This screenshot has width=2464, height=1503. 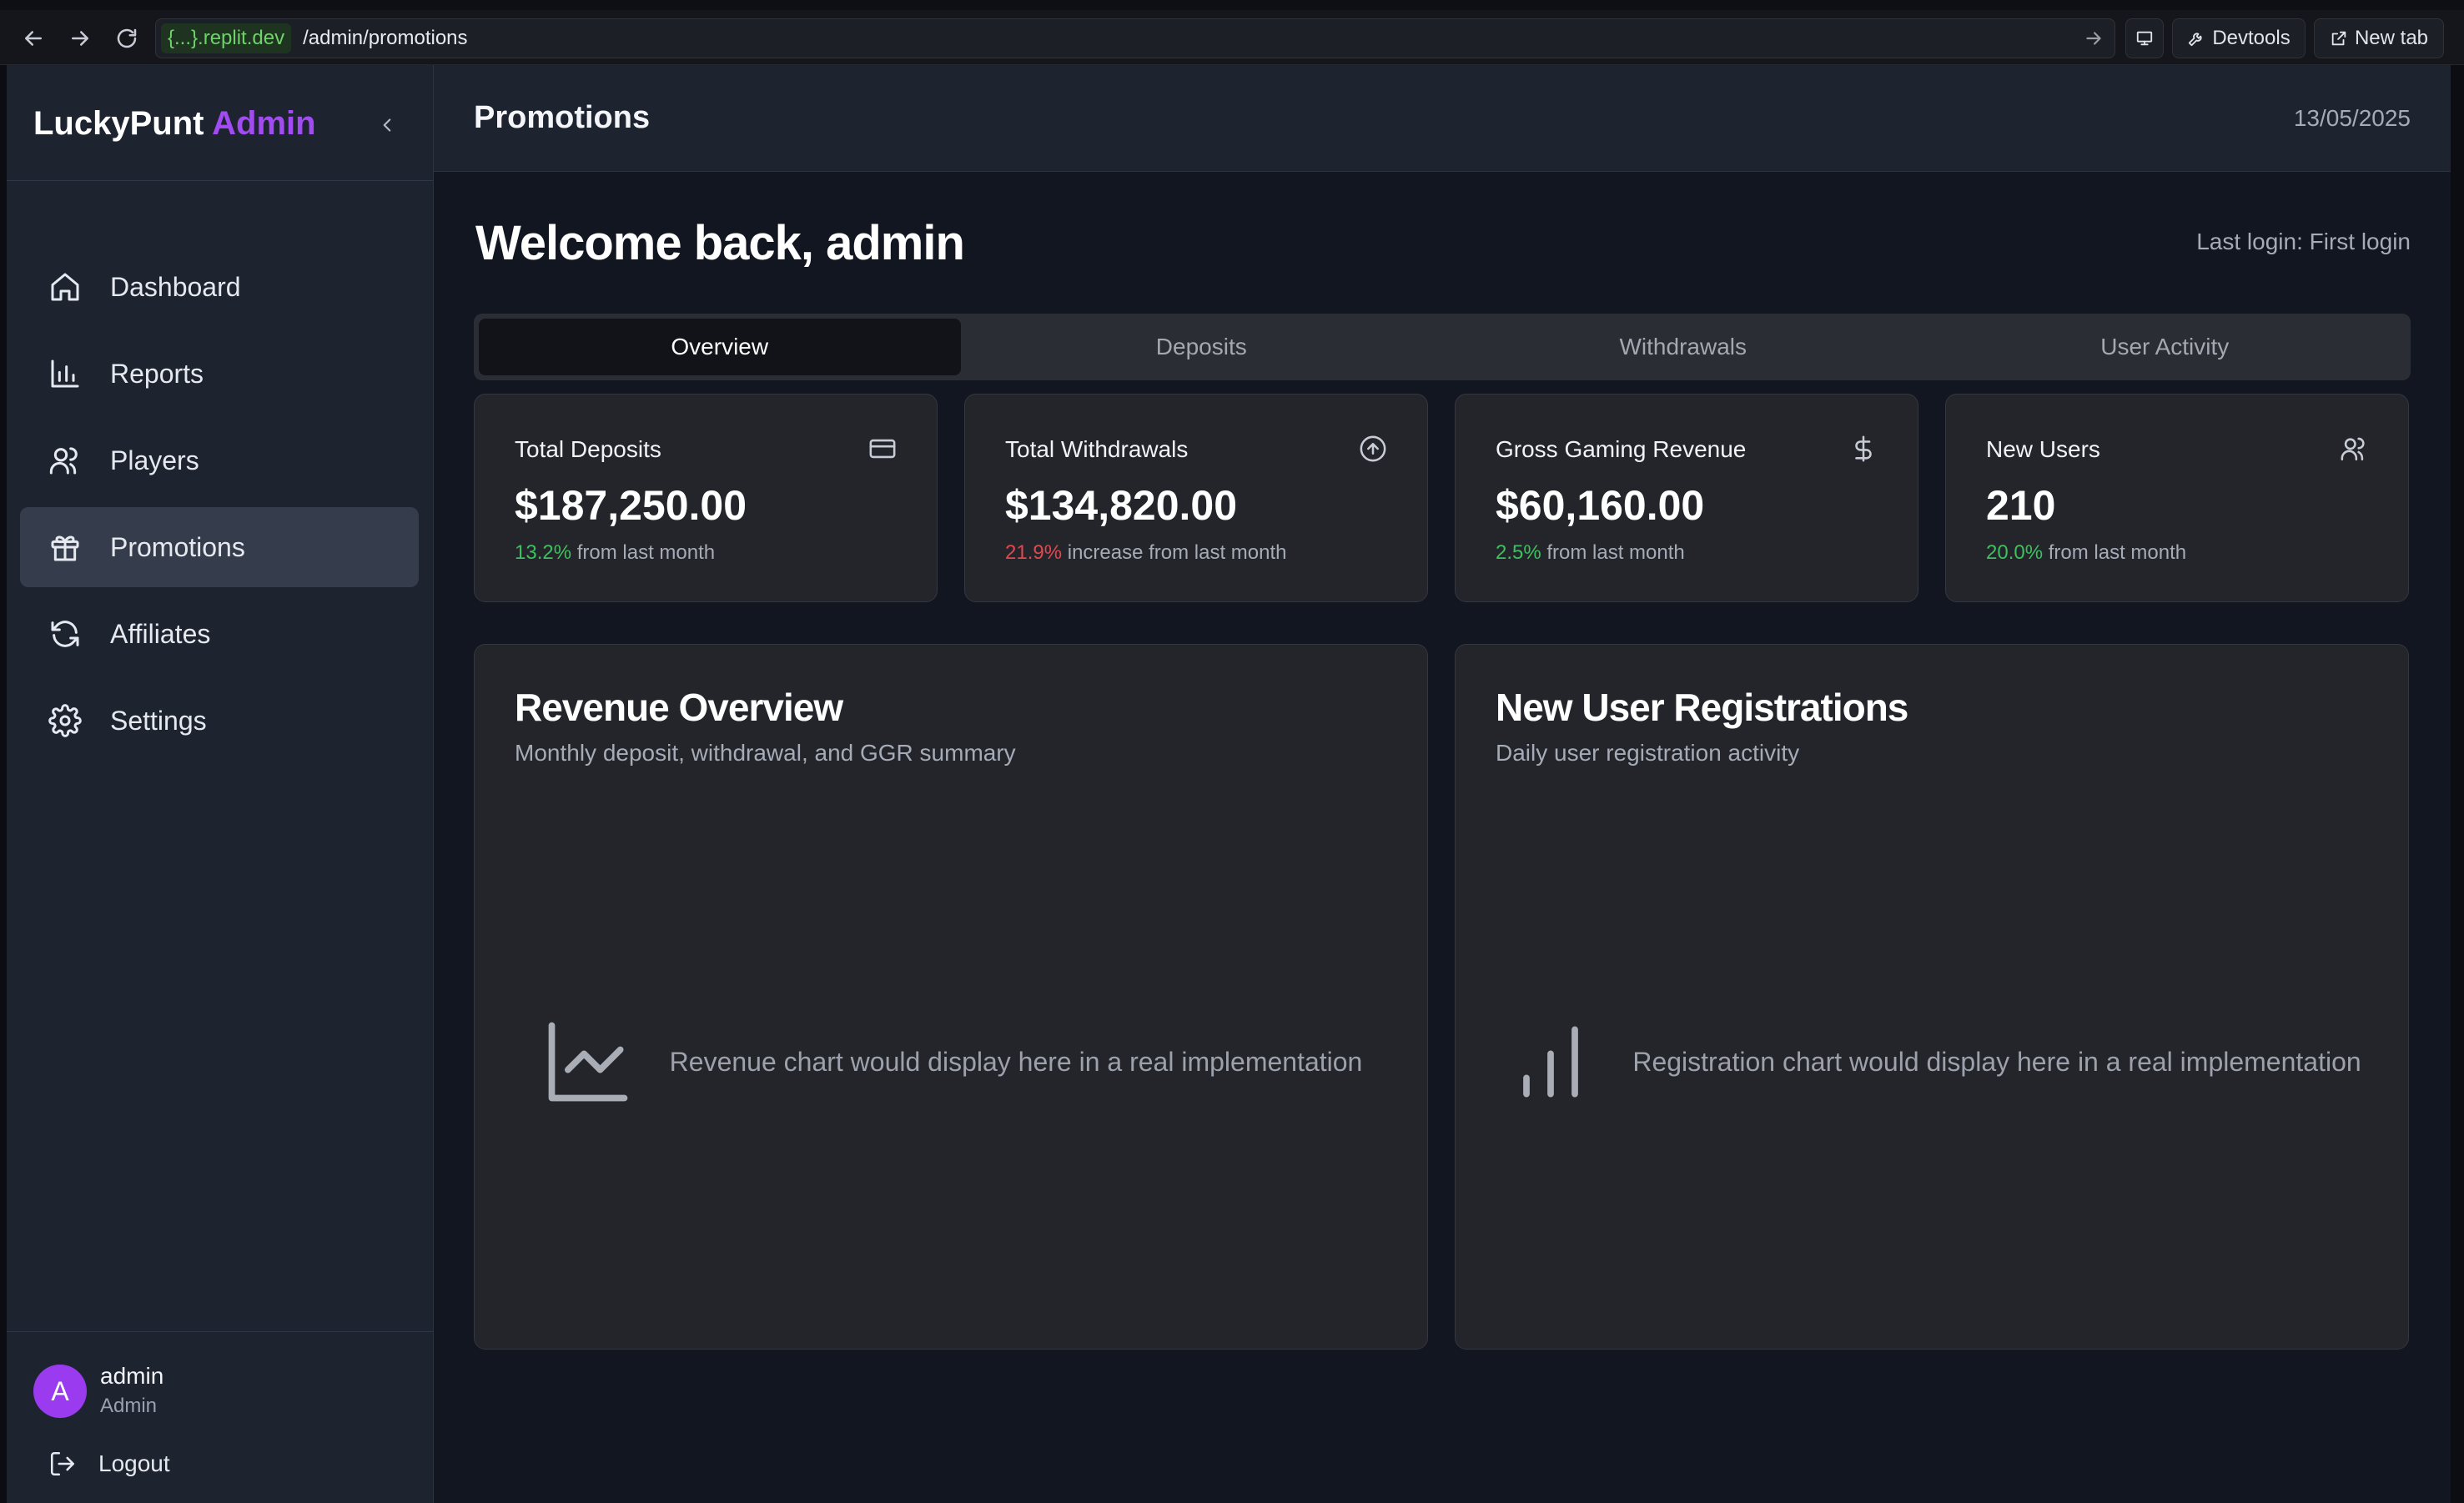 I want to click on sidebar-item-promotions: Promotions, so click(x=219, y=547).